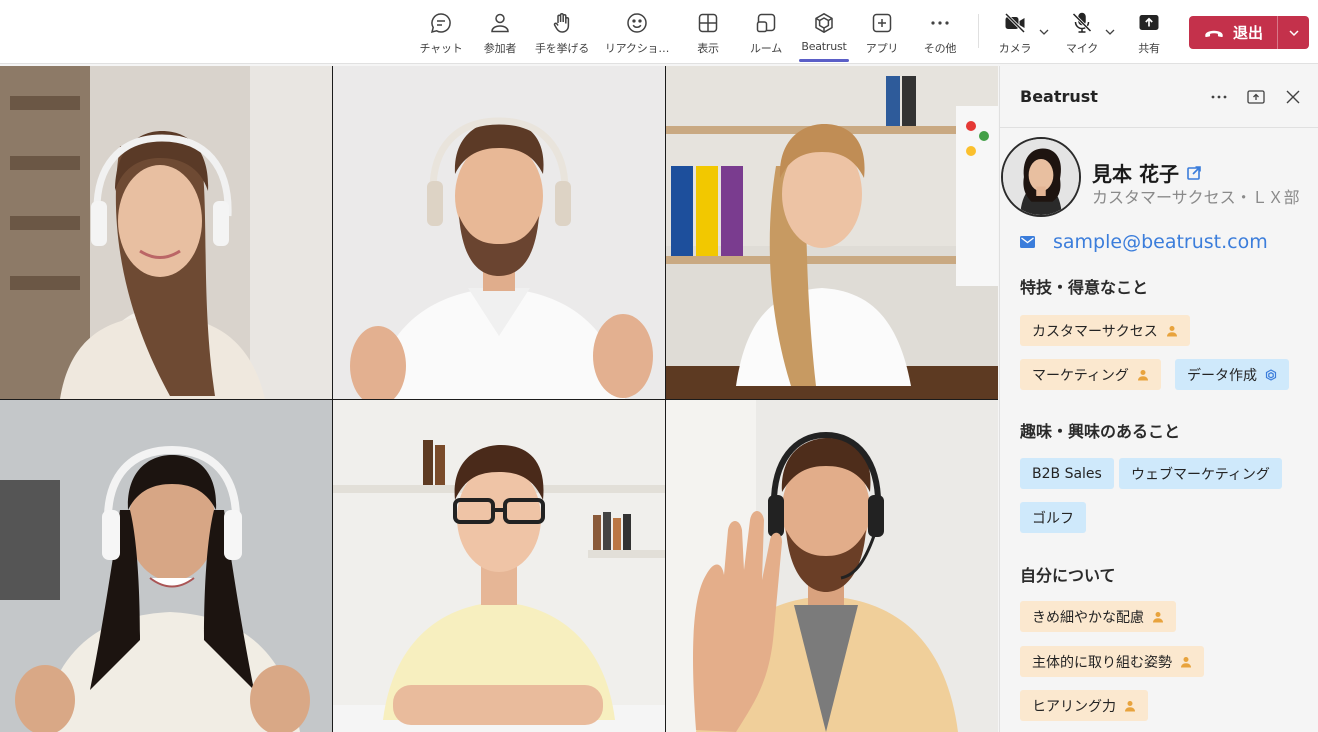 The height and width of the screenshot is (732, 1318). I want to click on raise-hand-button: 手を挙げる, so click(562, 32).